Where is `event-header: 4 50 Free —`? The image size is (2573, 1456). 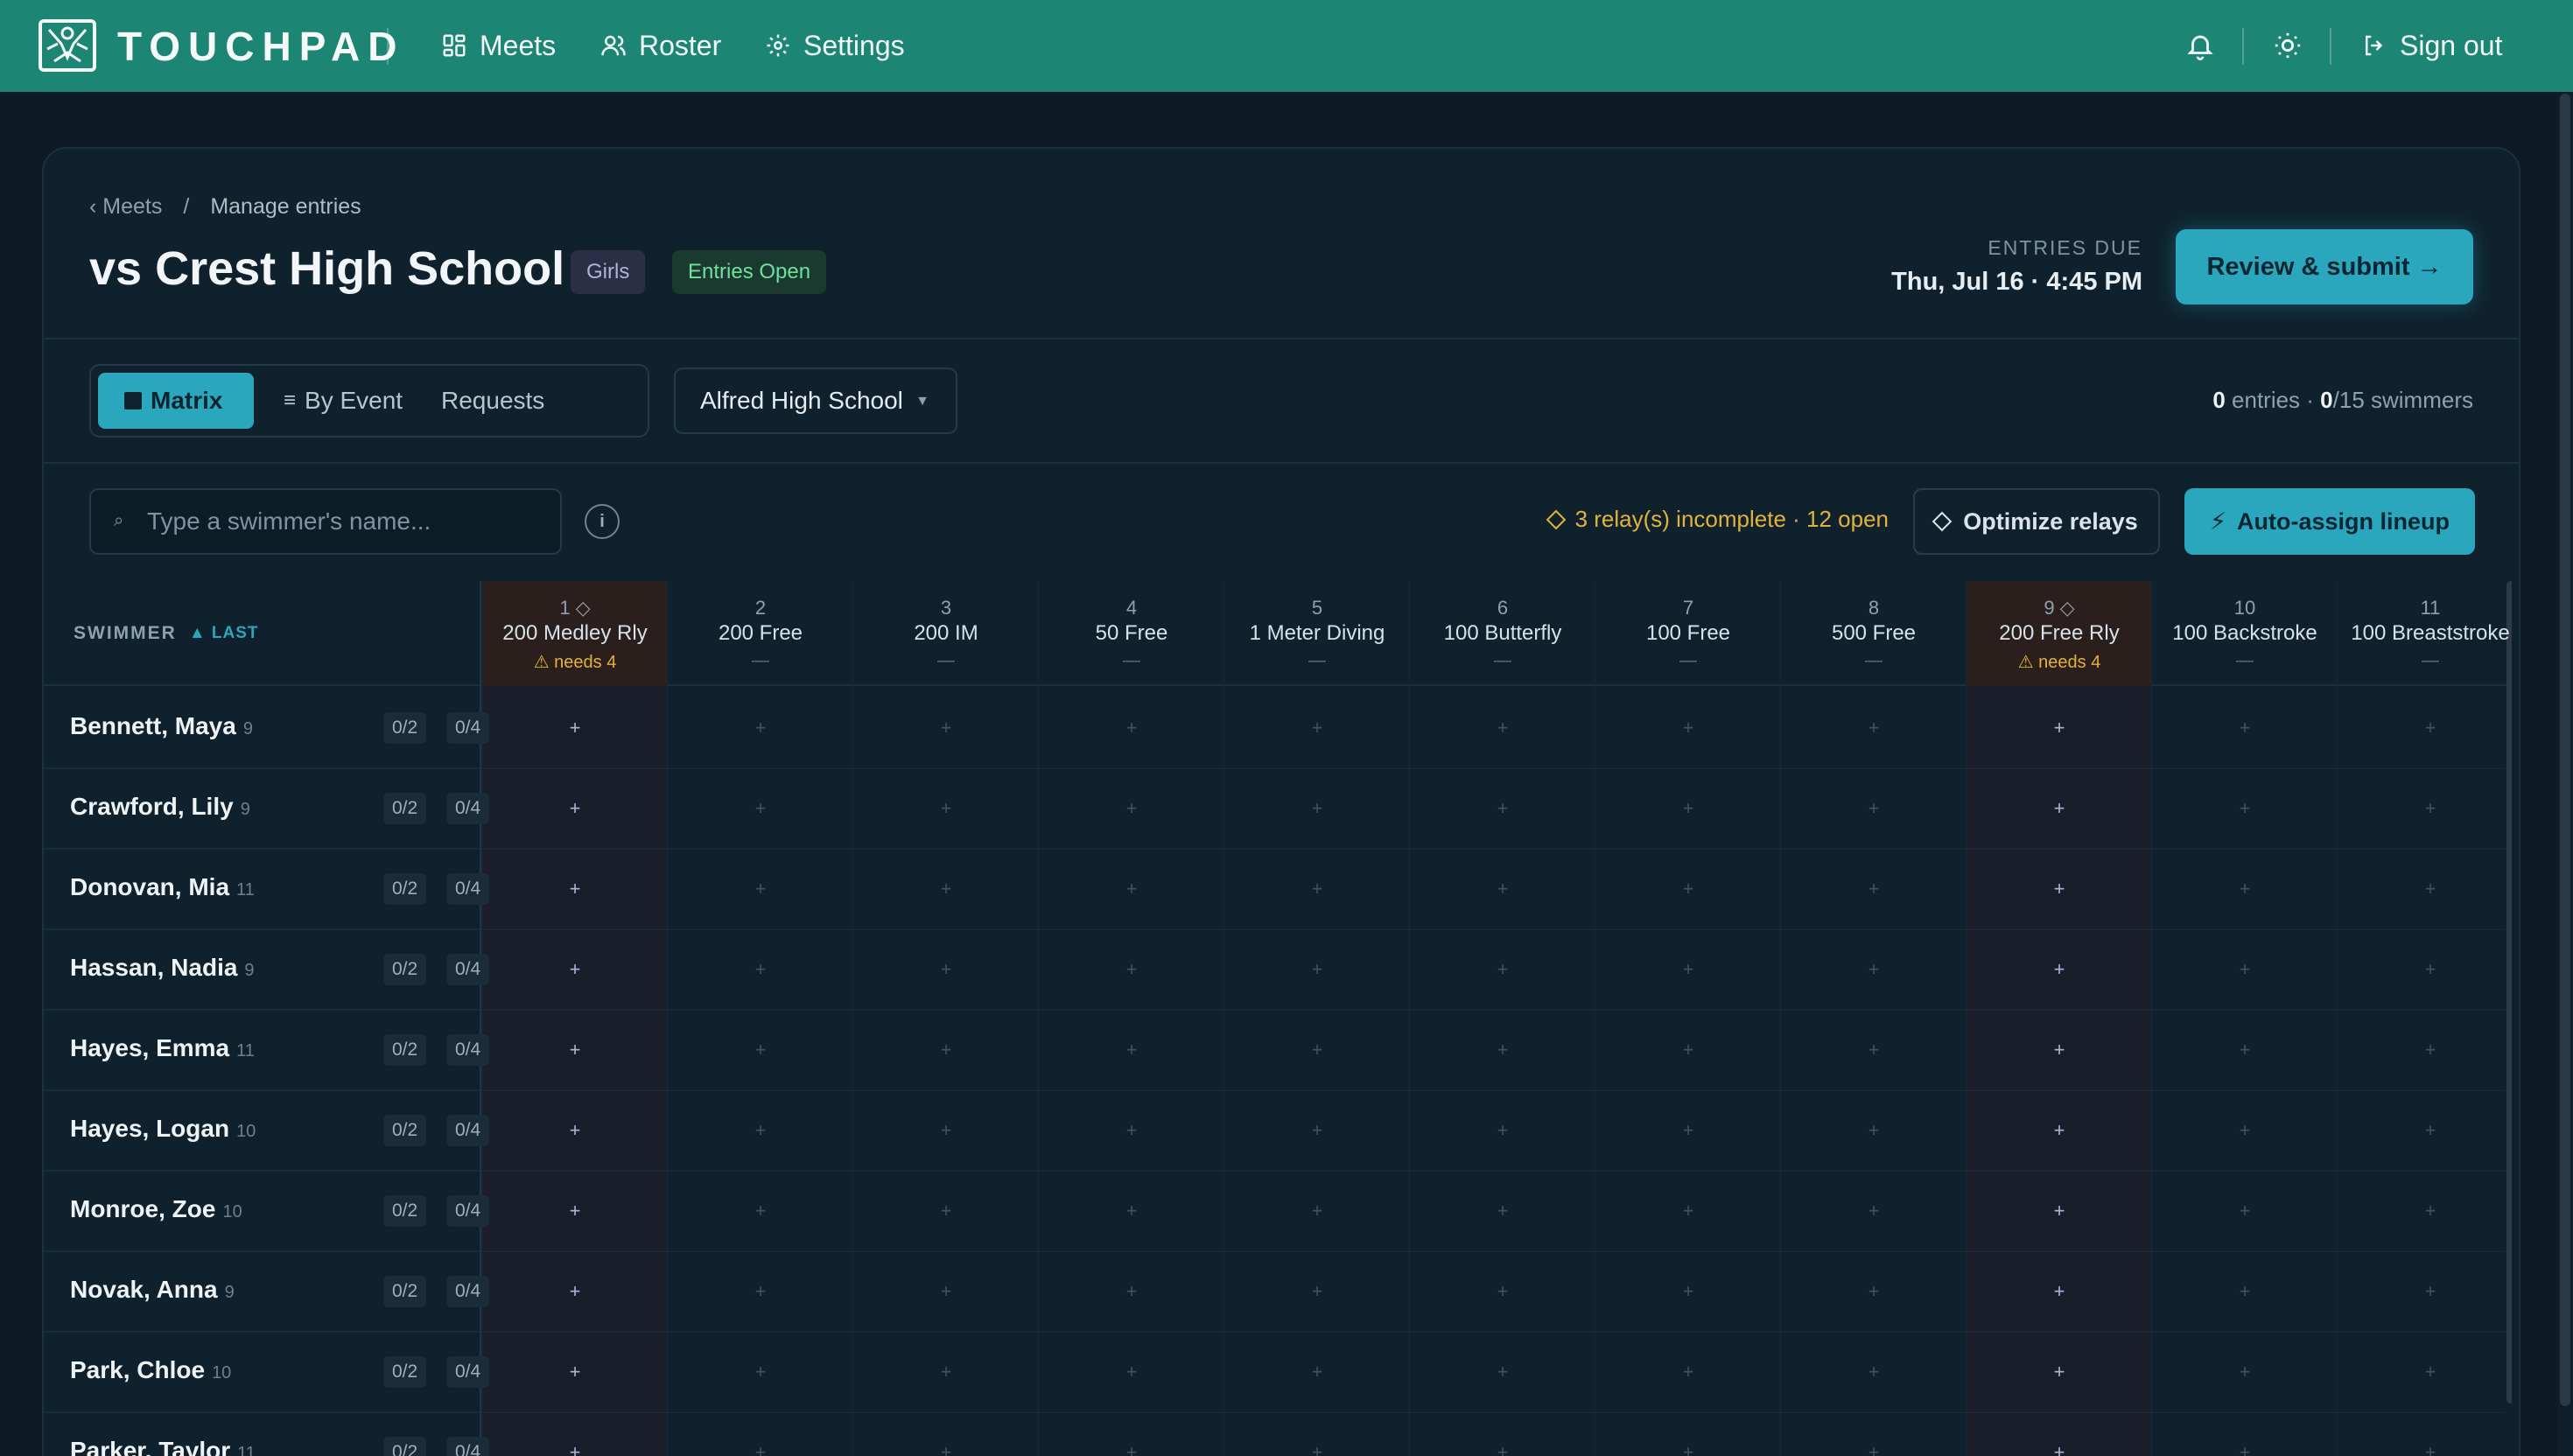
event-header: 4 50 Free — is located at coordinates (1131, 633).